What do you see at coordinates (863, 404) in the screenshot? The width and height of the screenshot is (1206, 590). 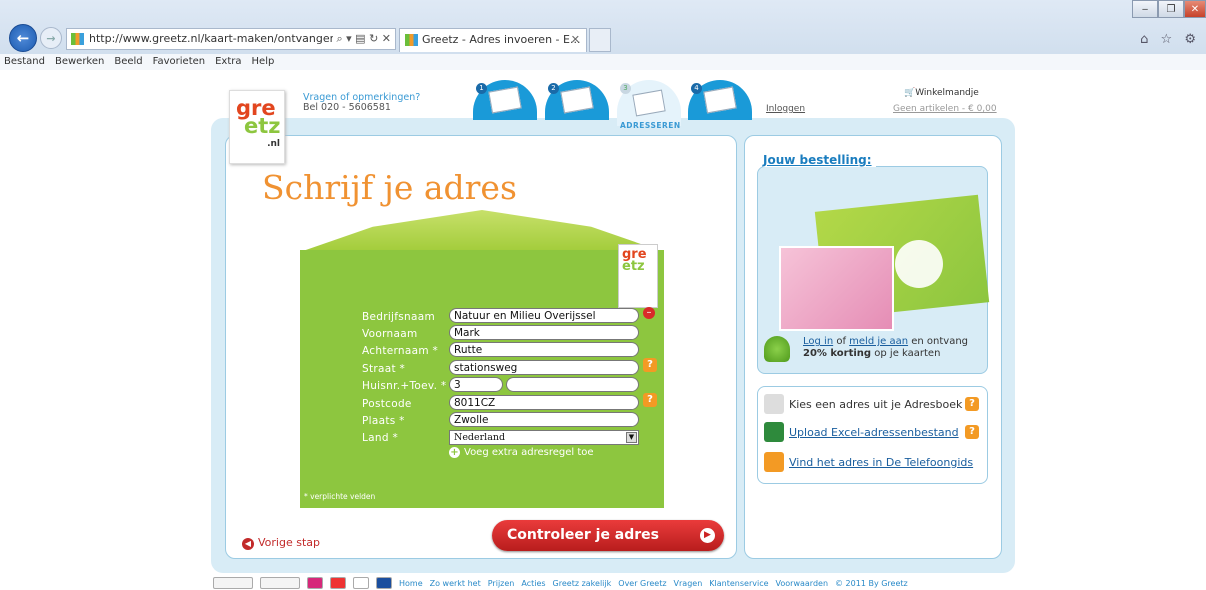 I see `addressbook-tool: Kies een adres uit je Adresboek` at bounding box center [863, 404].